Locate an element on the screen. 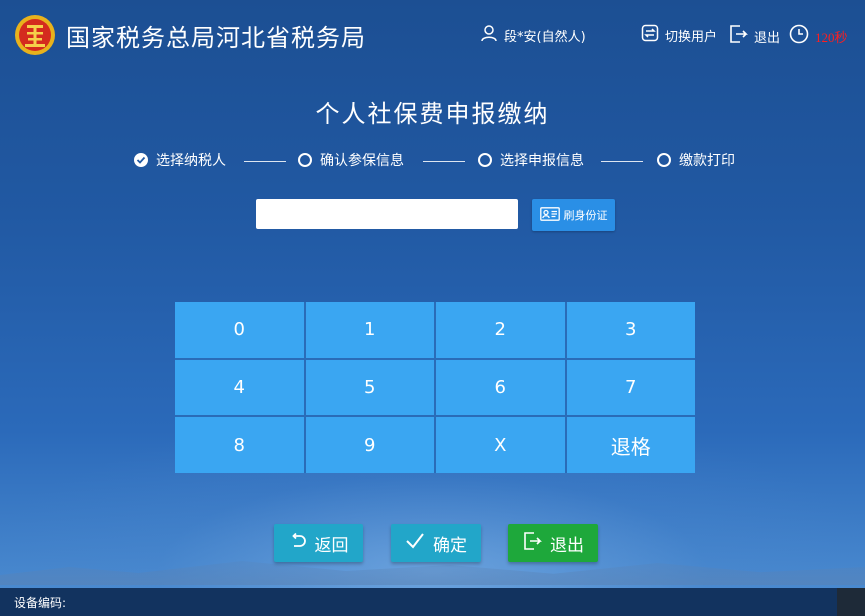  key-9: 9 is located at coordinates (369, 445).